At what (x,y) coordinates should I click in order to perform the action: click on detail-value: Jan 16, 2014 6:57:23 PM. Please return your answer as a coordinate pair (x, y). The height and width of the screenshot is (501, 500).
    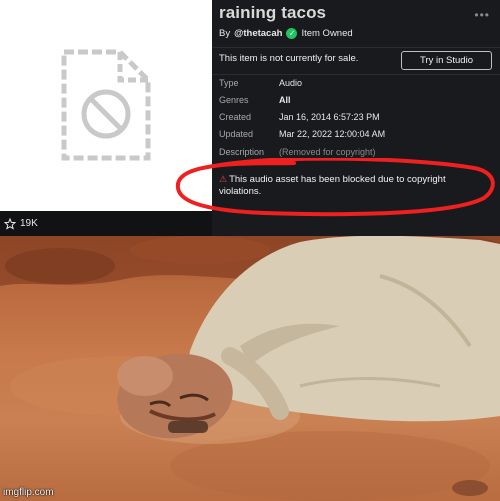
    Looking at the image, I should click on (329, 117).